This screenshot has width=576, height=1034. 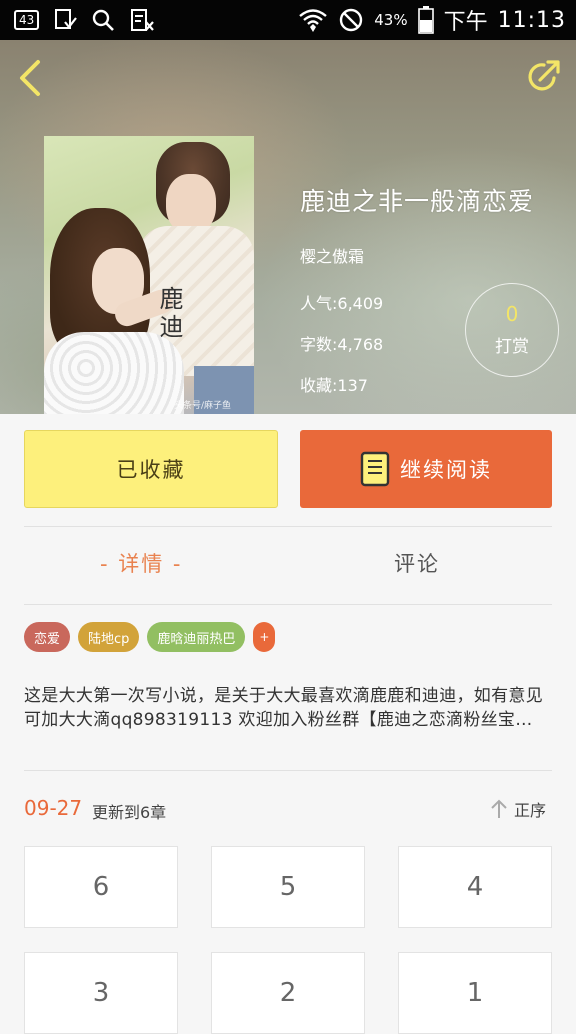 I want to click on book-author: 樱之傲霜, so click(x=332, y=255).